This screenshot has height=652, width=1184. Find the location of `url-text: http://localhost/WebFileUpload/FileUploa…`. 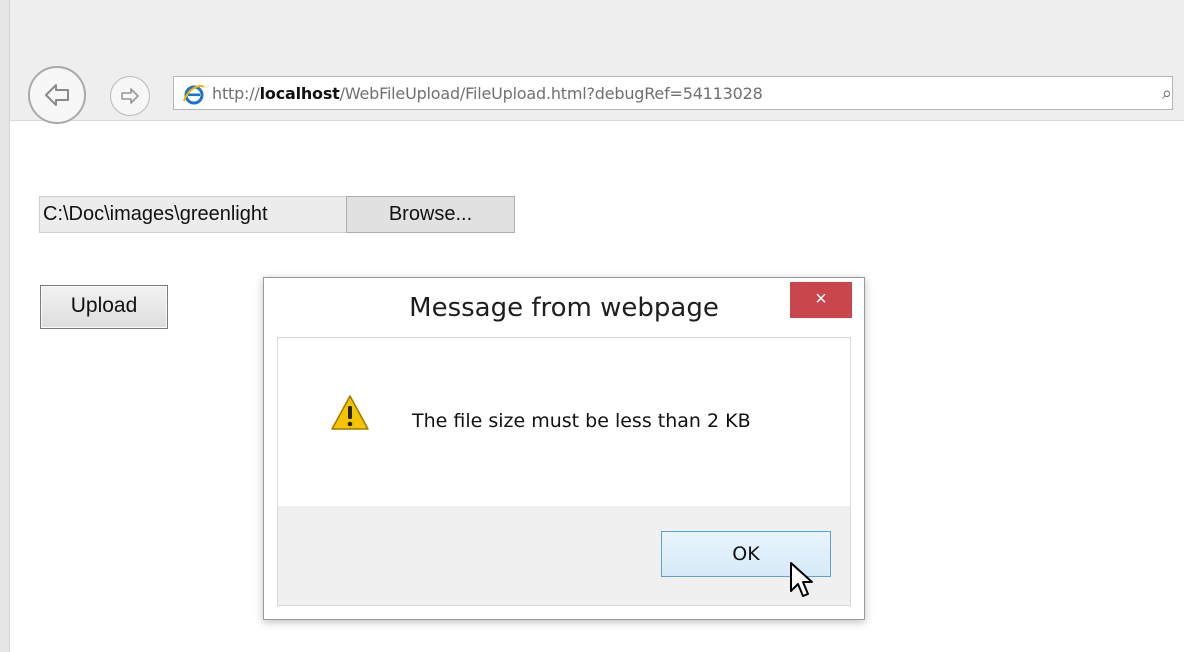

url-text: http://localhost/WebFileUpload/FileUploa… is located at coordinates (487, 93).